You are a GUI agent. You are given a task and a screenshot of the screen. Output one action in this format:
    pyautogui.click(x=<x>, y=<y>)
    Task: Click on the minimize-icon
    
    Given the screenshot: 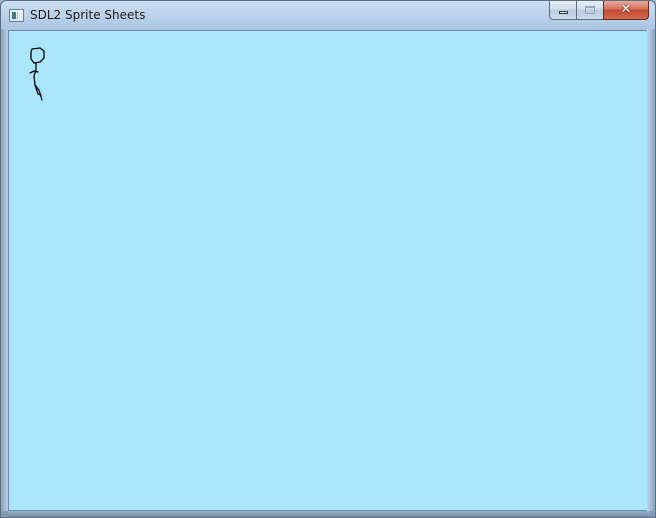 What is the action you would take?
    pyautogui.click(x=563, y=12)
    